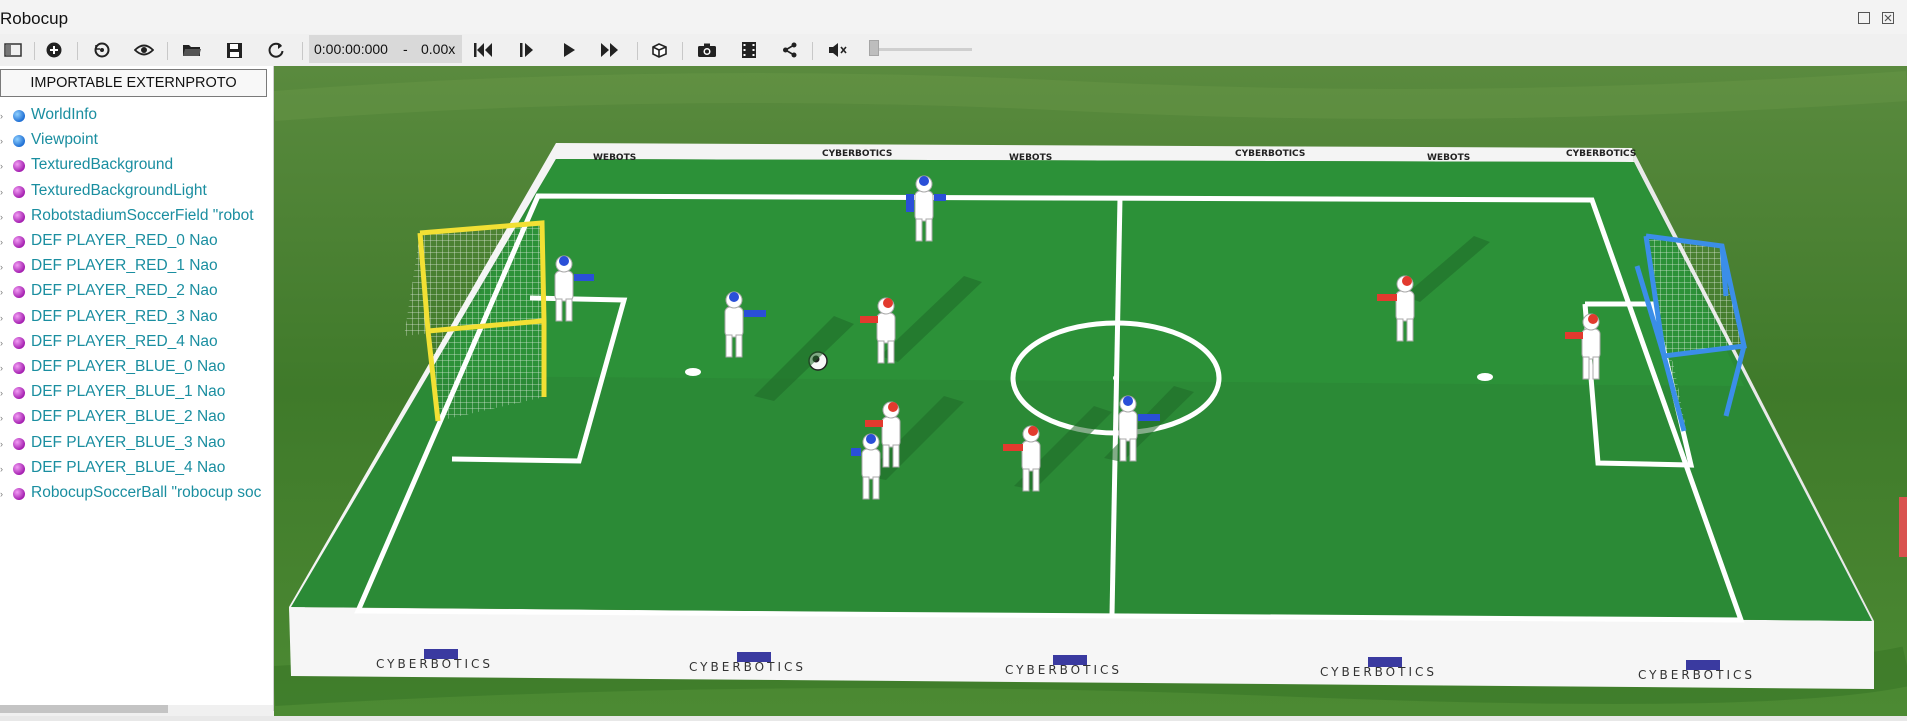 The image size is (1907, 721). I want to click on take-screenshot-button, so click(707, 50).